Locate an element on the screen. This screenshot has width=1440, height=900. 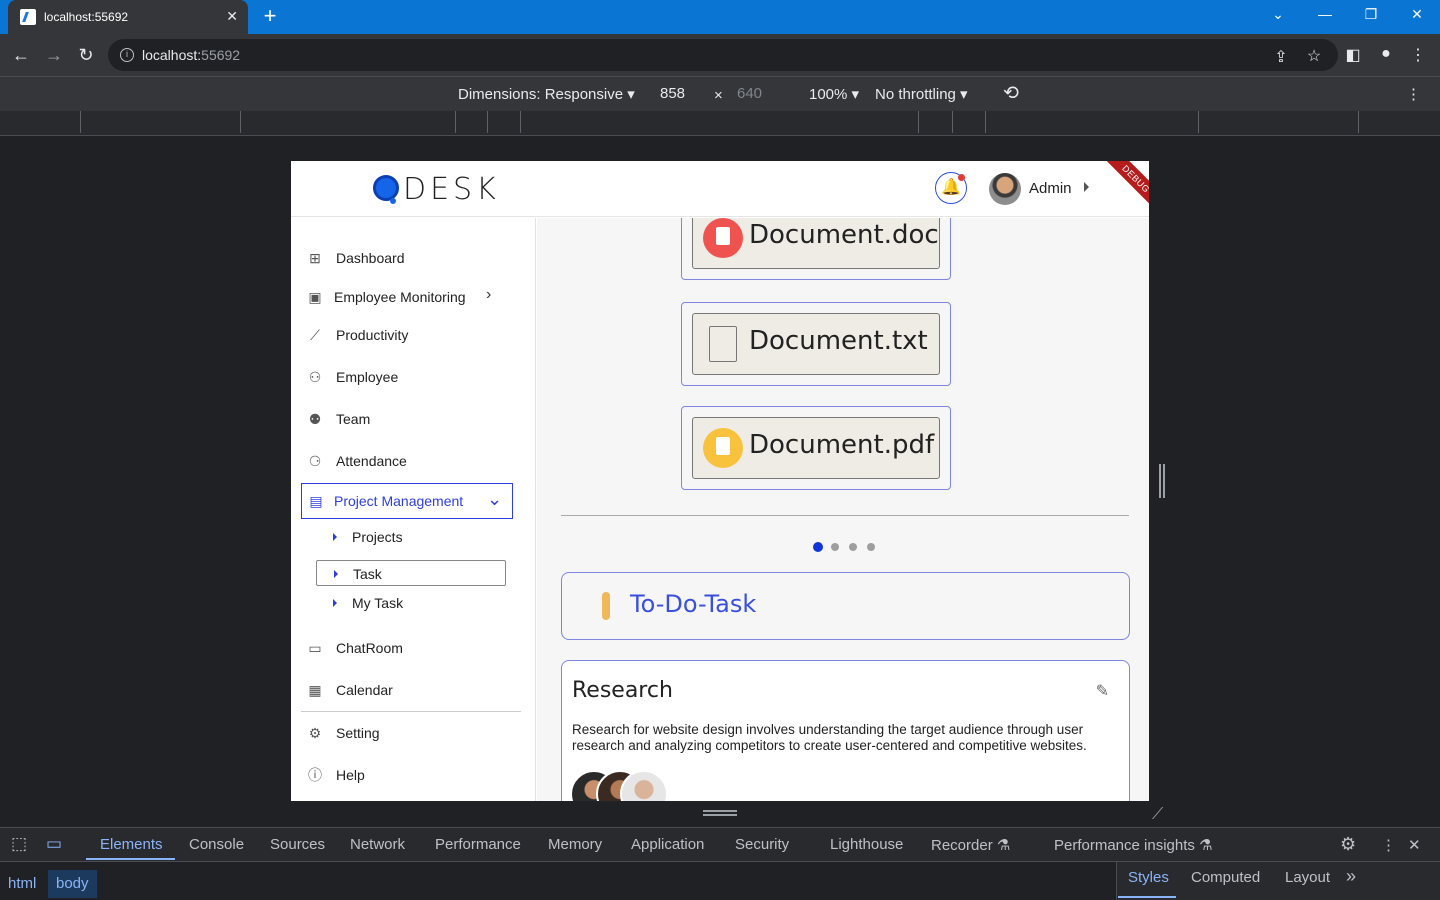
document-card: Document.txt is located at coordinates (816, 344).